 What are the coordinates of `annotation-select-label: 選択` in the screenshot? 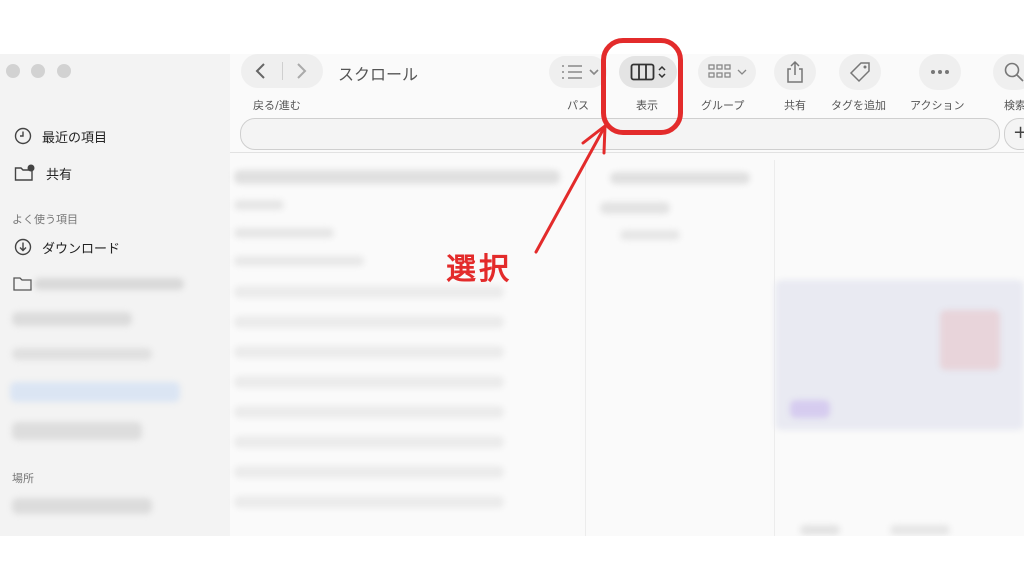 It's located at (479, 269).